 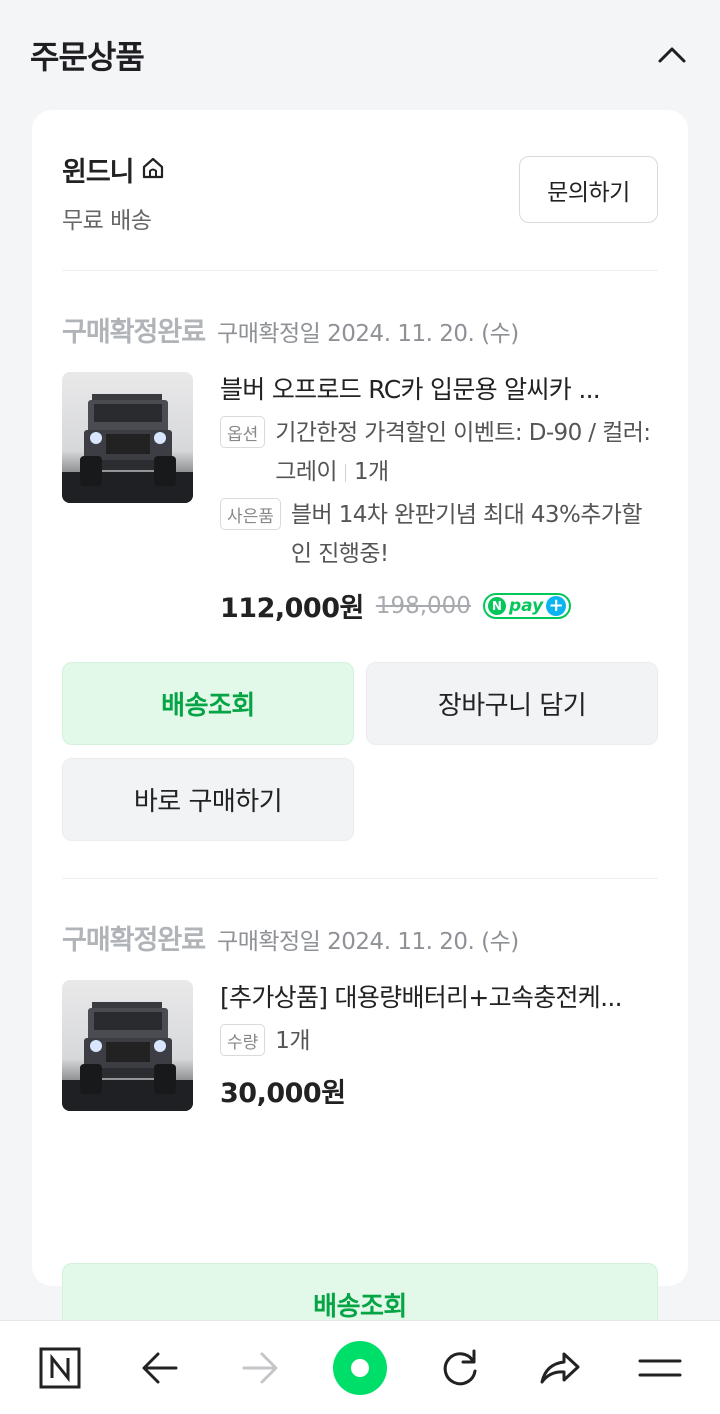 What do you see at coordinates (660, 1368) in the screenshot?
I see `menu-icon` at bounding box center [660, 1368].